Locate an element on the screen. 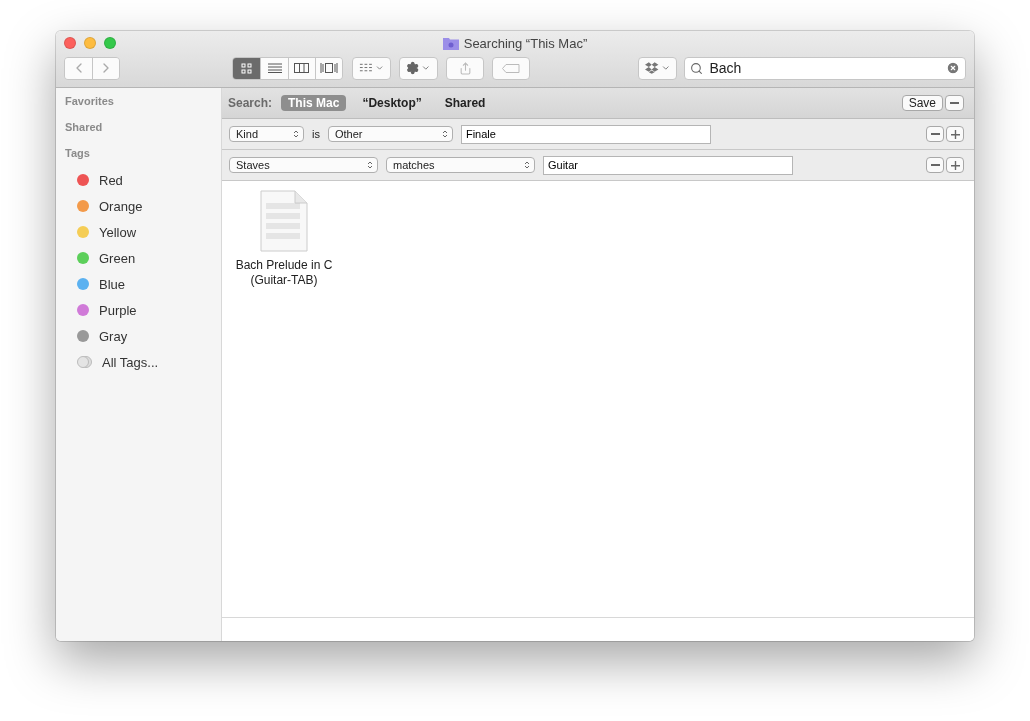 The image size is (1030, 721). arrange-button is located at coordinates (371, 68).